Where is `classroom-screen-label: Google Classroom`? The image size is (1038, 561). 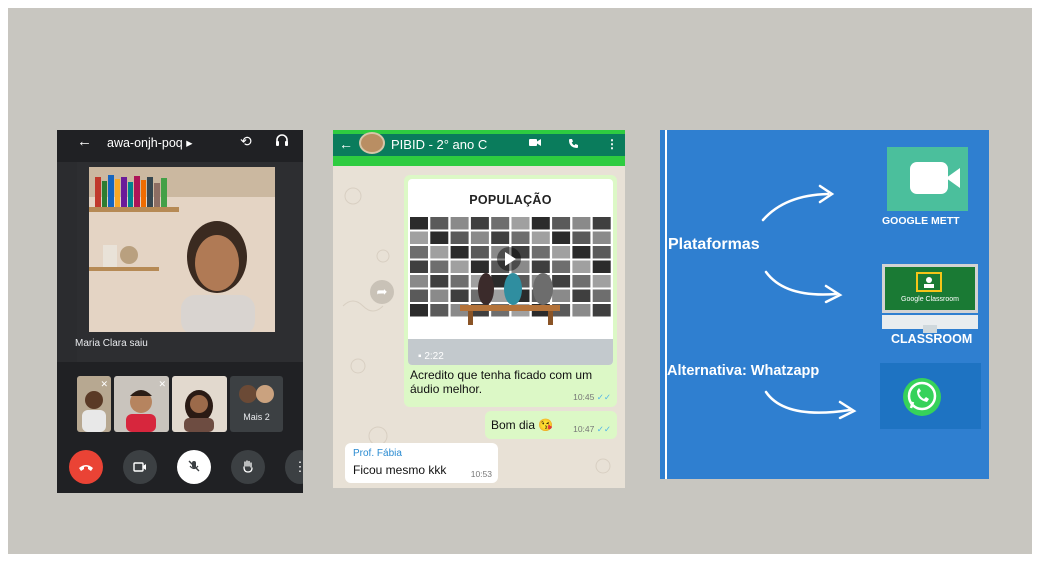
classroom-screen-label: Google Classroom is located at coordinates (930, 299).